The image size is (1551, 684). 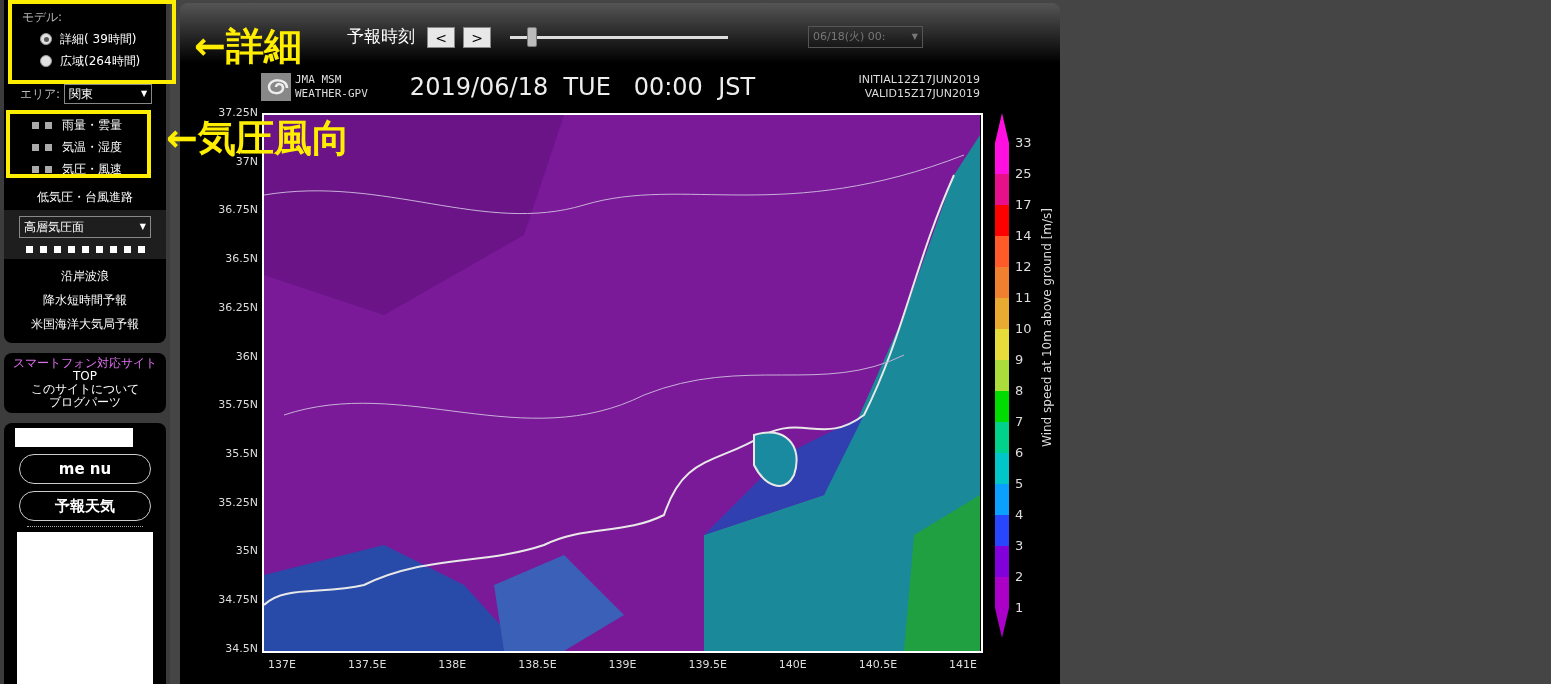 I want to click on model-name-text: JMA MSM, so click(x=319, y=80).